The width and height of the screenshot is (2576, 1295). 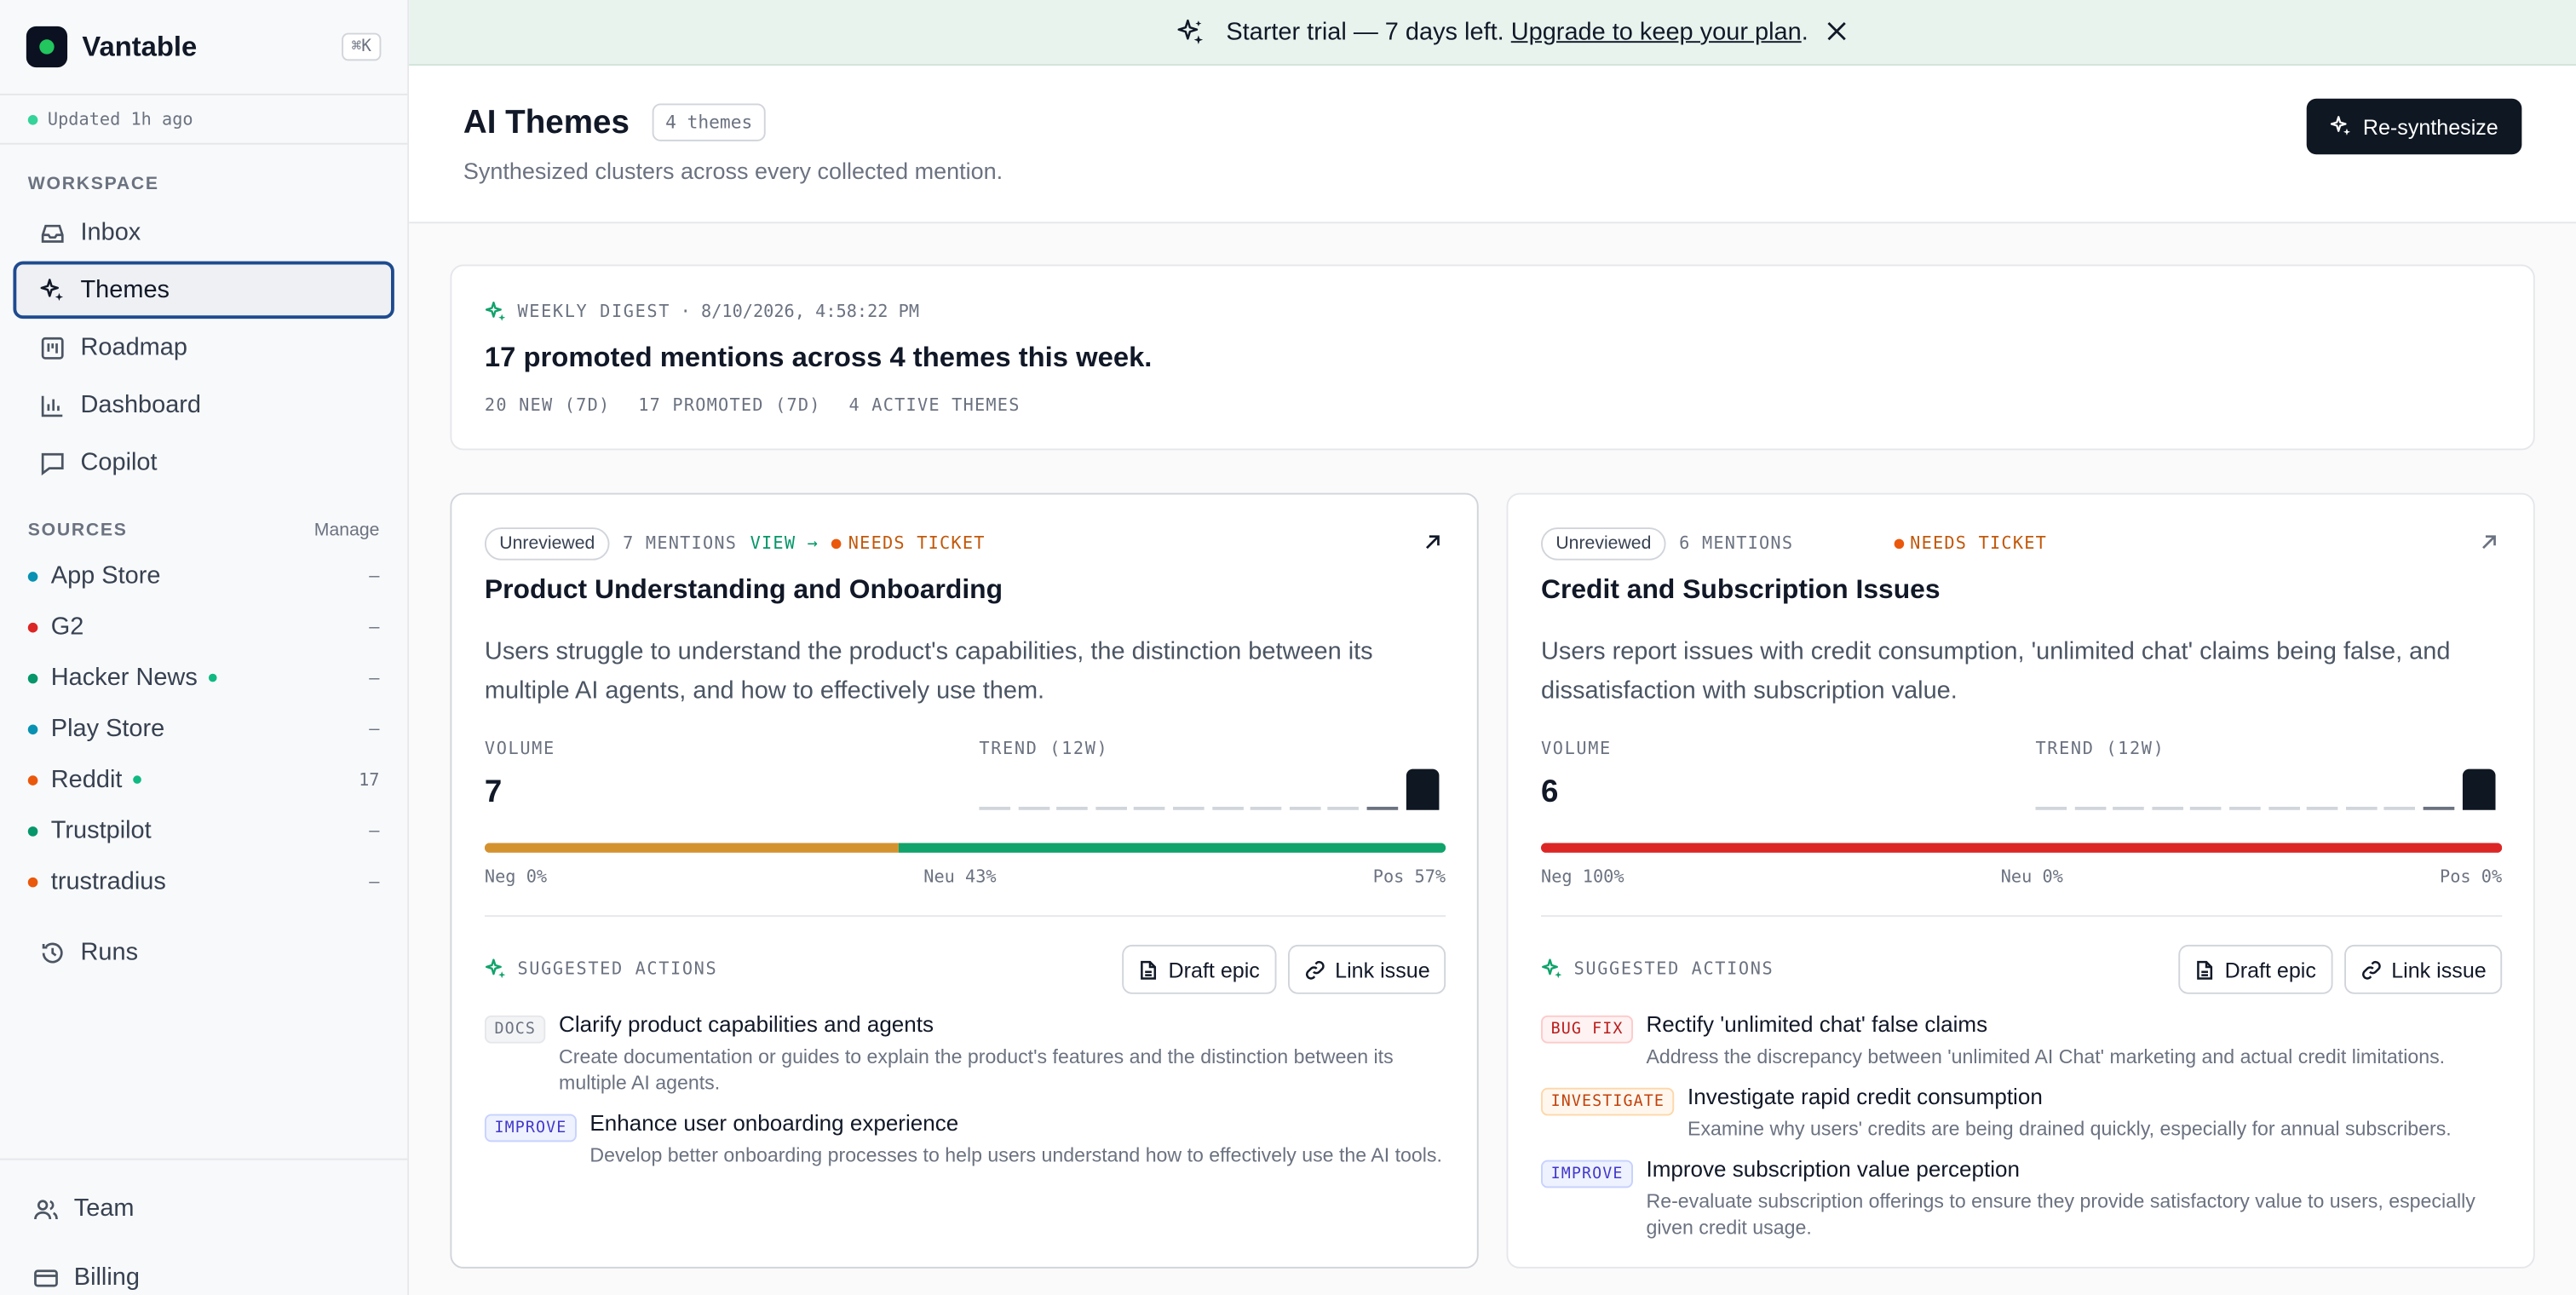 I want to click on source-item: Trustpilot –, so click(x=204, y=831).